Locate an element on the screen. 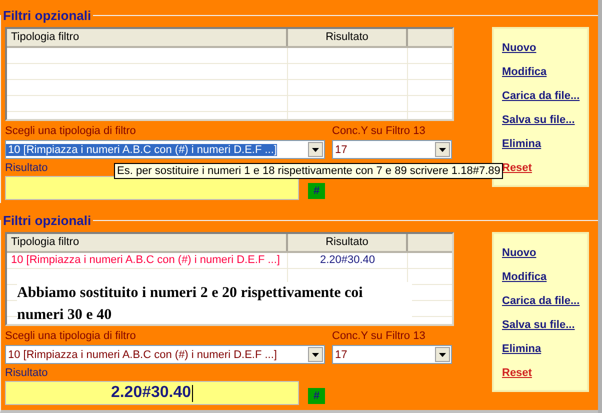 Image resolution: width=602 pixels, height=413 pixels. annotation-text: Abbiamo sostituito i numeri 2 e 20 rispettivamente coi numeri 30 e 40 is located at coordinates (214, 303).